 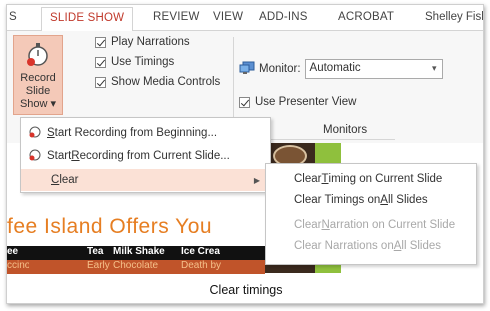 What do you see at coordinates (366, 21) in the screenshot?
I see `tab-acrobat: ACROBAT` at bounding box center [366, 21].